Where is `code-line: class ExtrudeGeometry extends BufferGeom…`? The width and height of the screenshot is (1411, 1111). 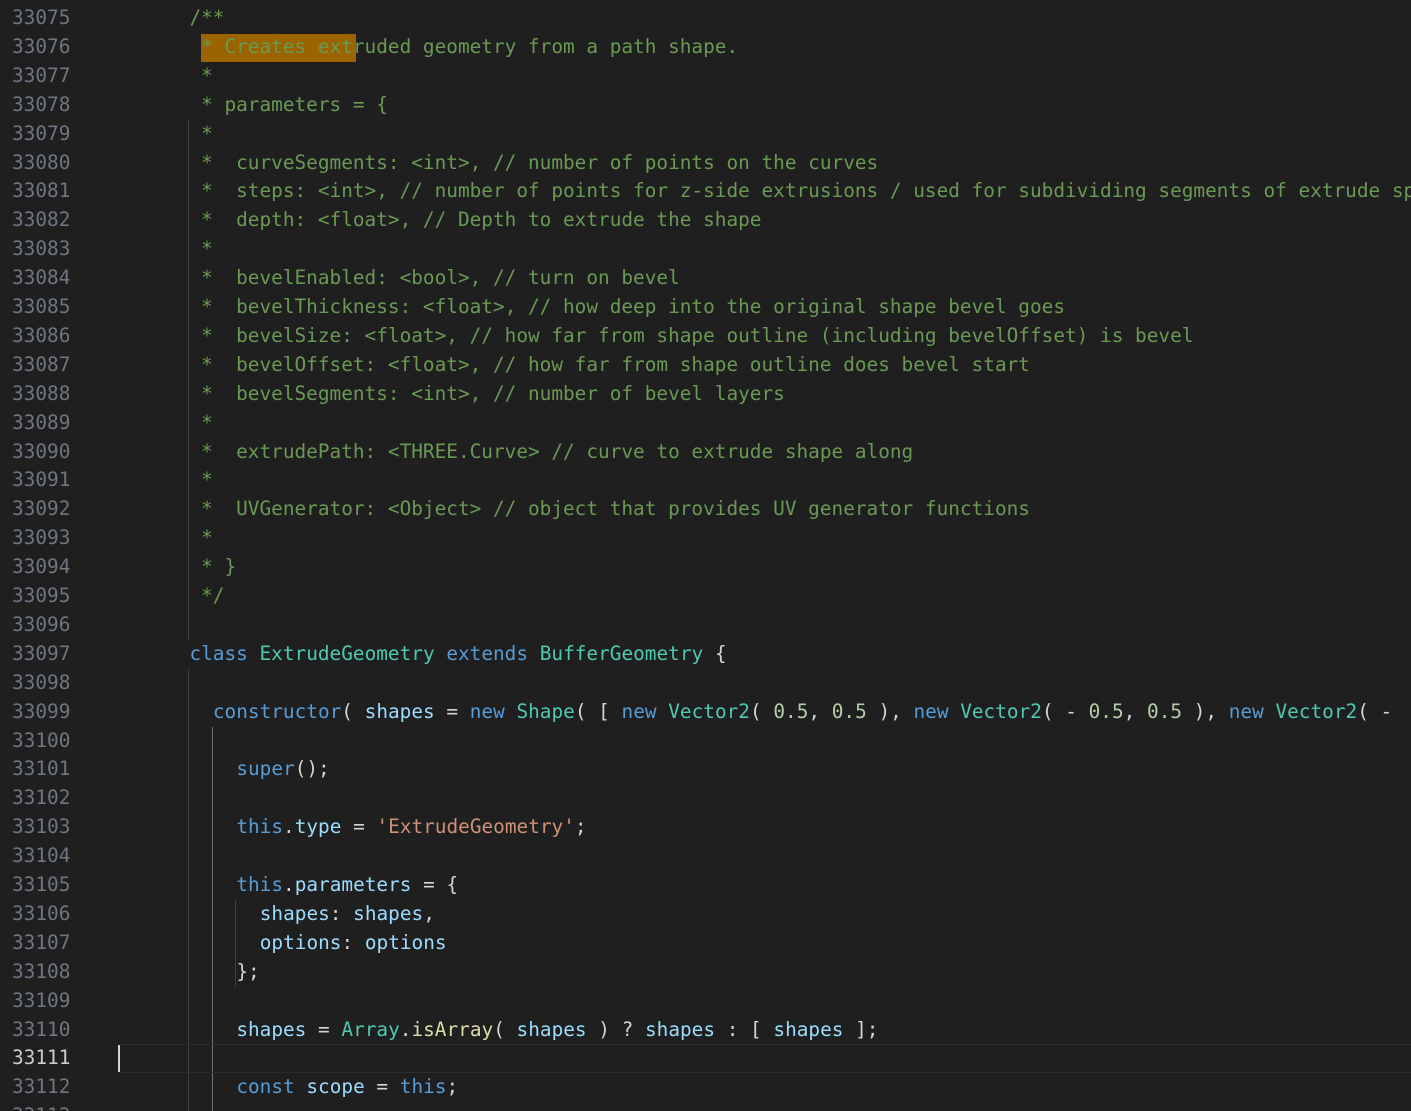 code-line: class ExtrudeGeometry extends BufferGeom… is located at coordinates (765, 654).